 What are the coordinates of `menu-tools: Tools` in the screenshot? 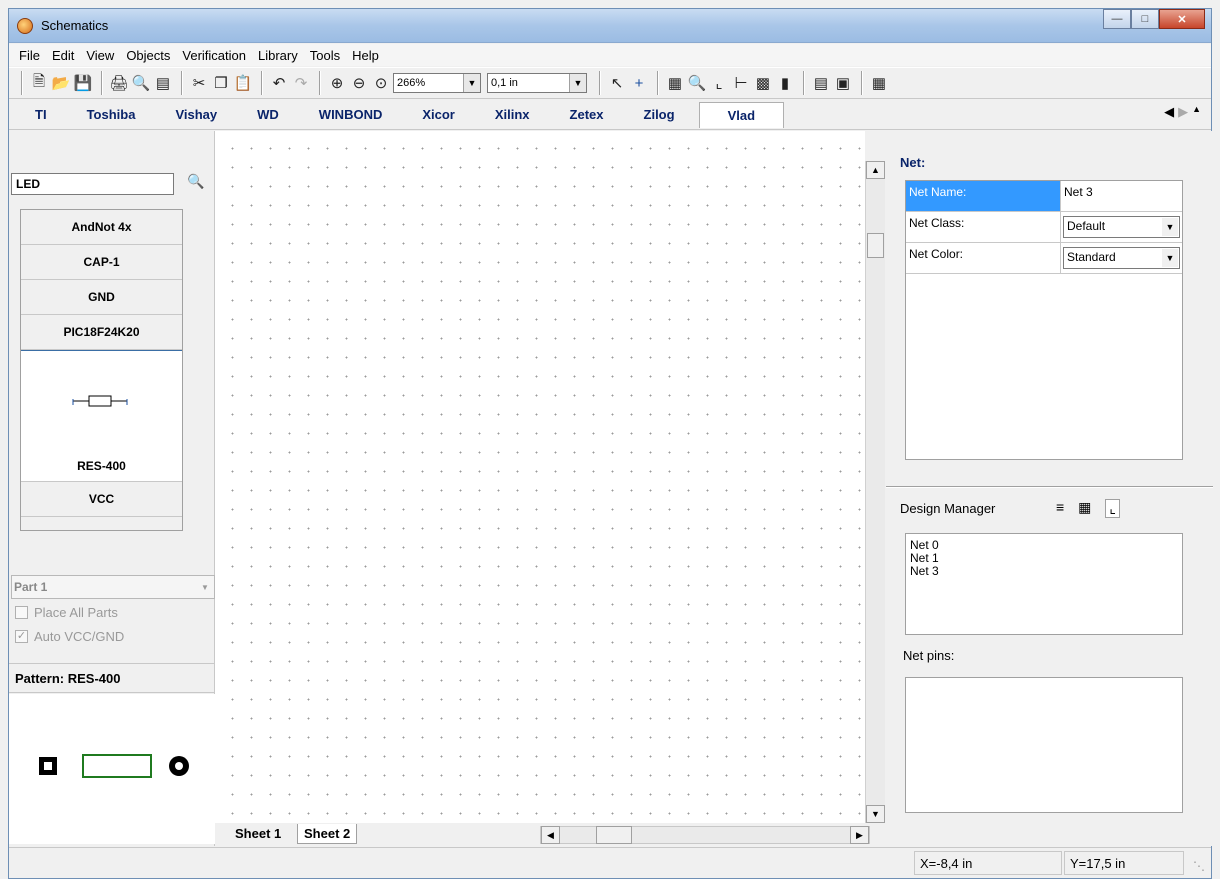 It's located at (325, 55).